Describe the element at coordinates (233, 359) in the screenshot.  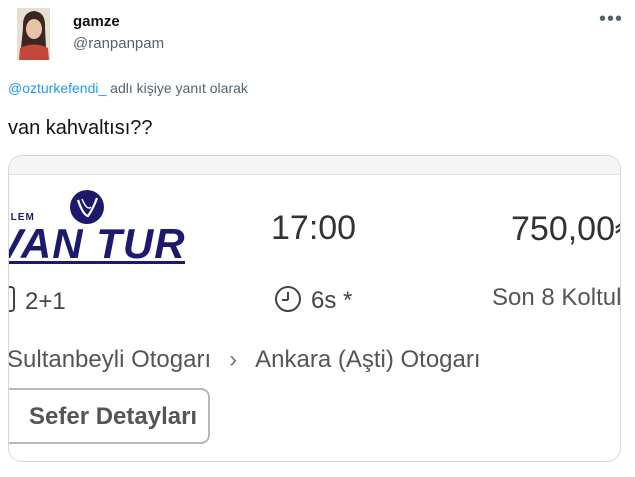
I see `chevron-right-icon: ›` at that location.